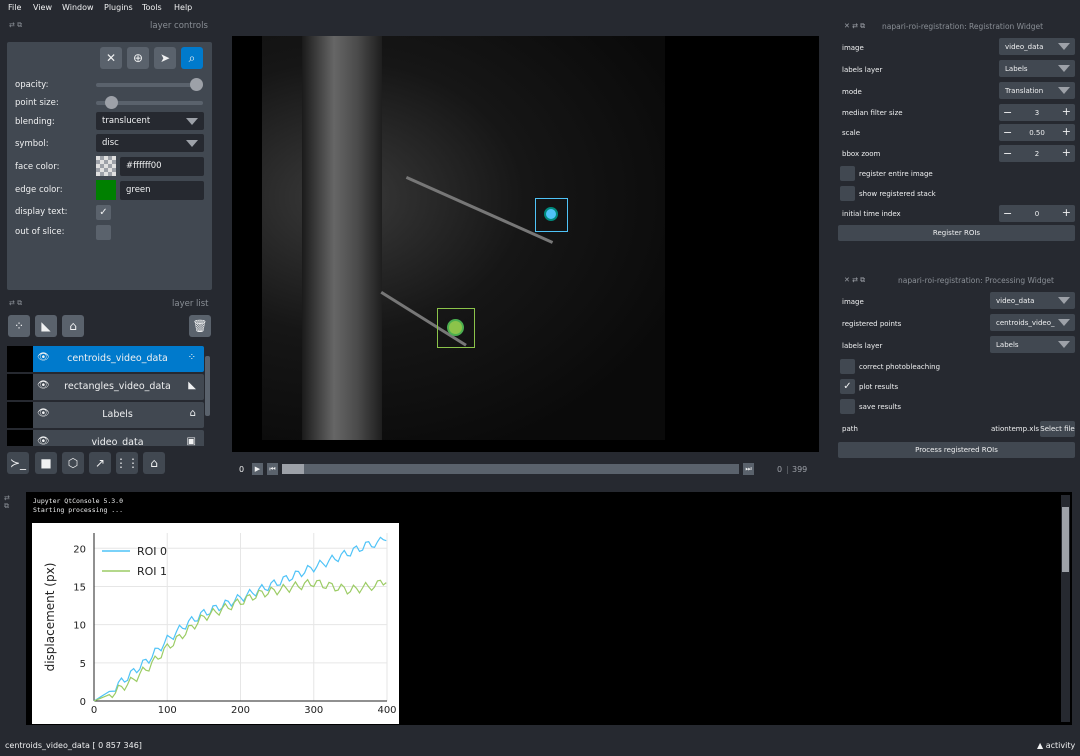  Describe the element at coordinates (293, 469) in the screenshot. I see `dims-slider-handle` at that location.